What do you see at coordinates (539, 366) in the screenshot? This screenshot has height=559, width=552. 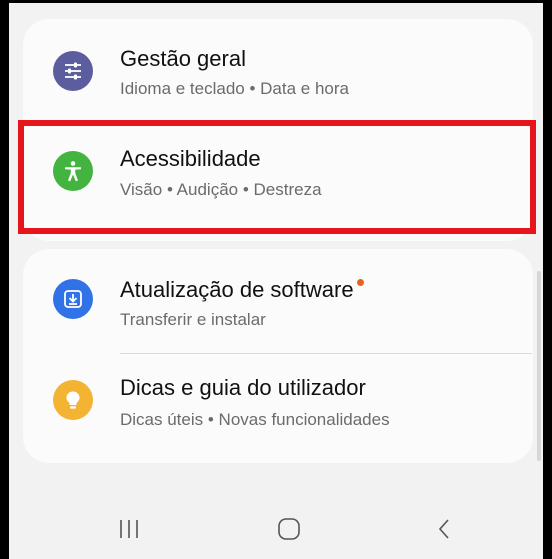 I see `scrollbar` at bounding box center [539, 366].